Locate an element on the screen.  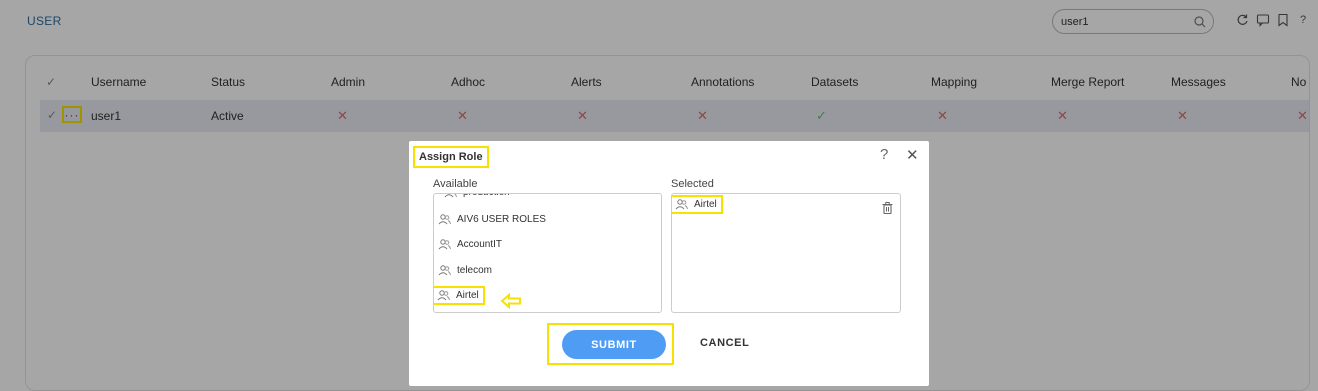
role-name: production is located at coordinates (486, 196).